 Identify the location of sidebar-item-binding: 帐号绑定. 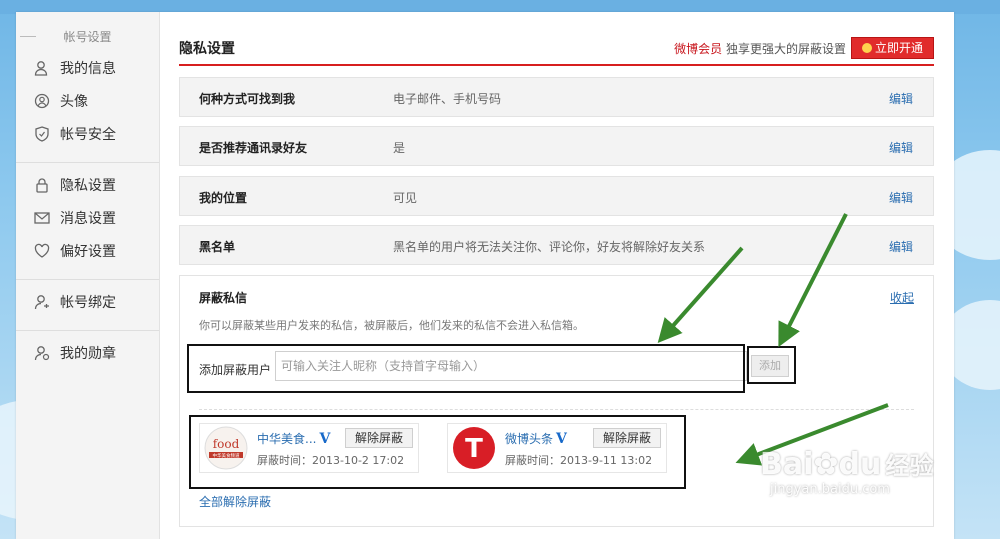
(75, 303).